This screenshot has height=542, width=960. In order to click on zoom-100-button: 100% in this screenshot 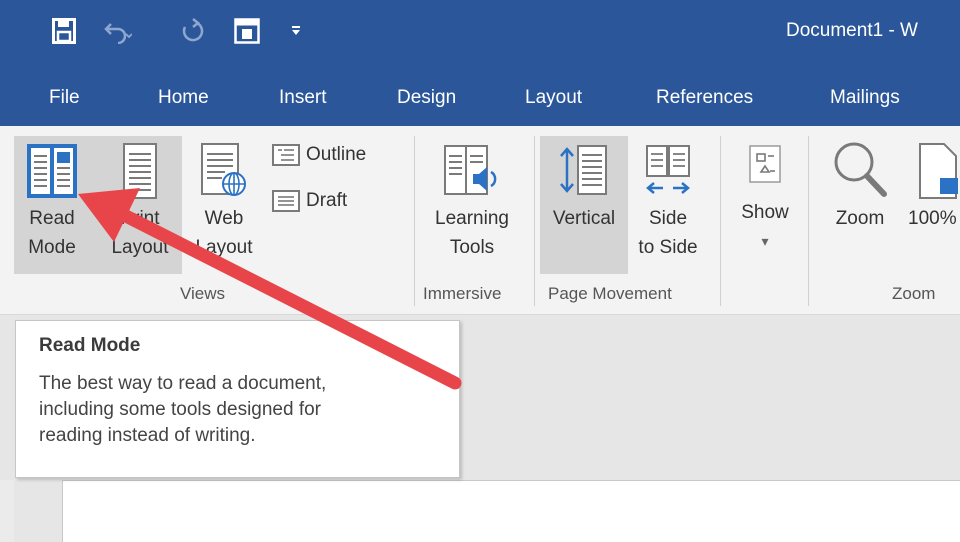, I will do `click(934, 184)`.